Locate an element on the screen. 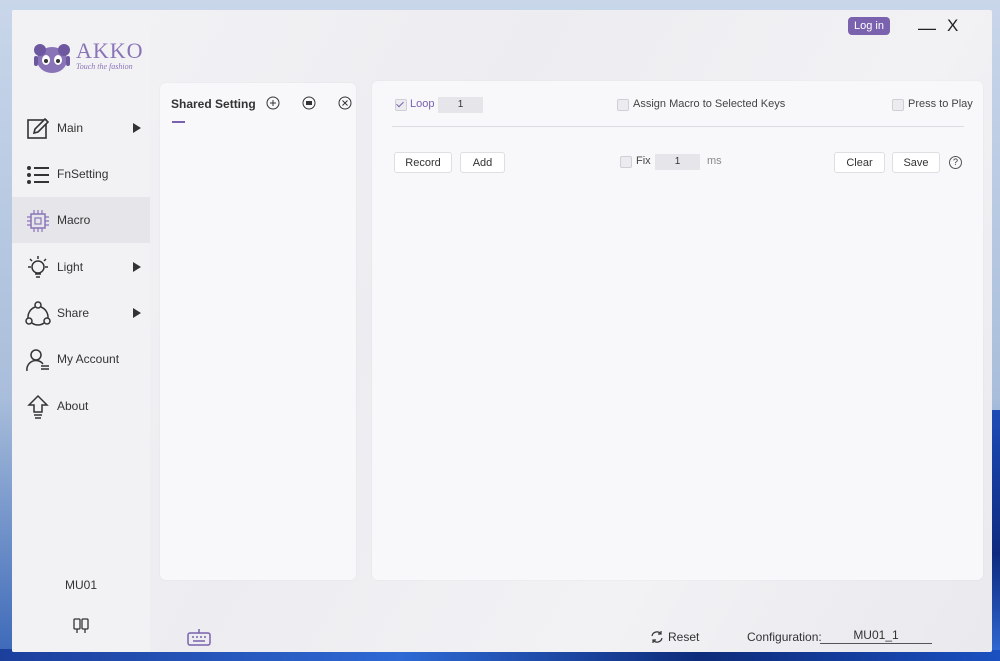  loop-label: Loop is located at coordinates (422, 104).